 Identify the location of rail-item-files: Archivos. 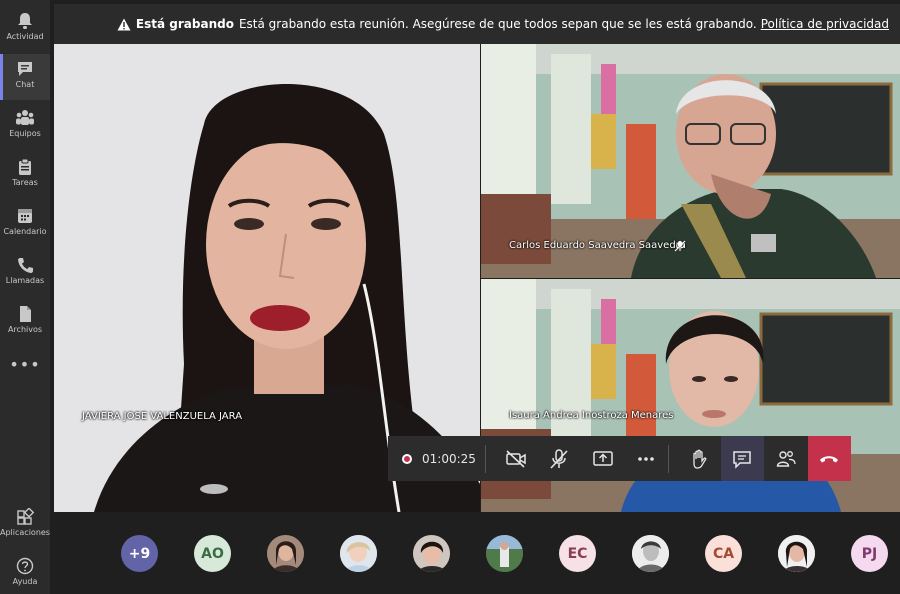
(25, 322).